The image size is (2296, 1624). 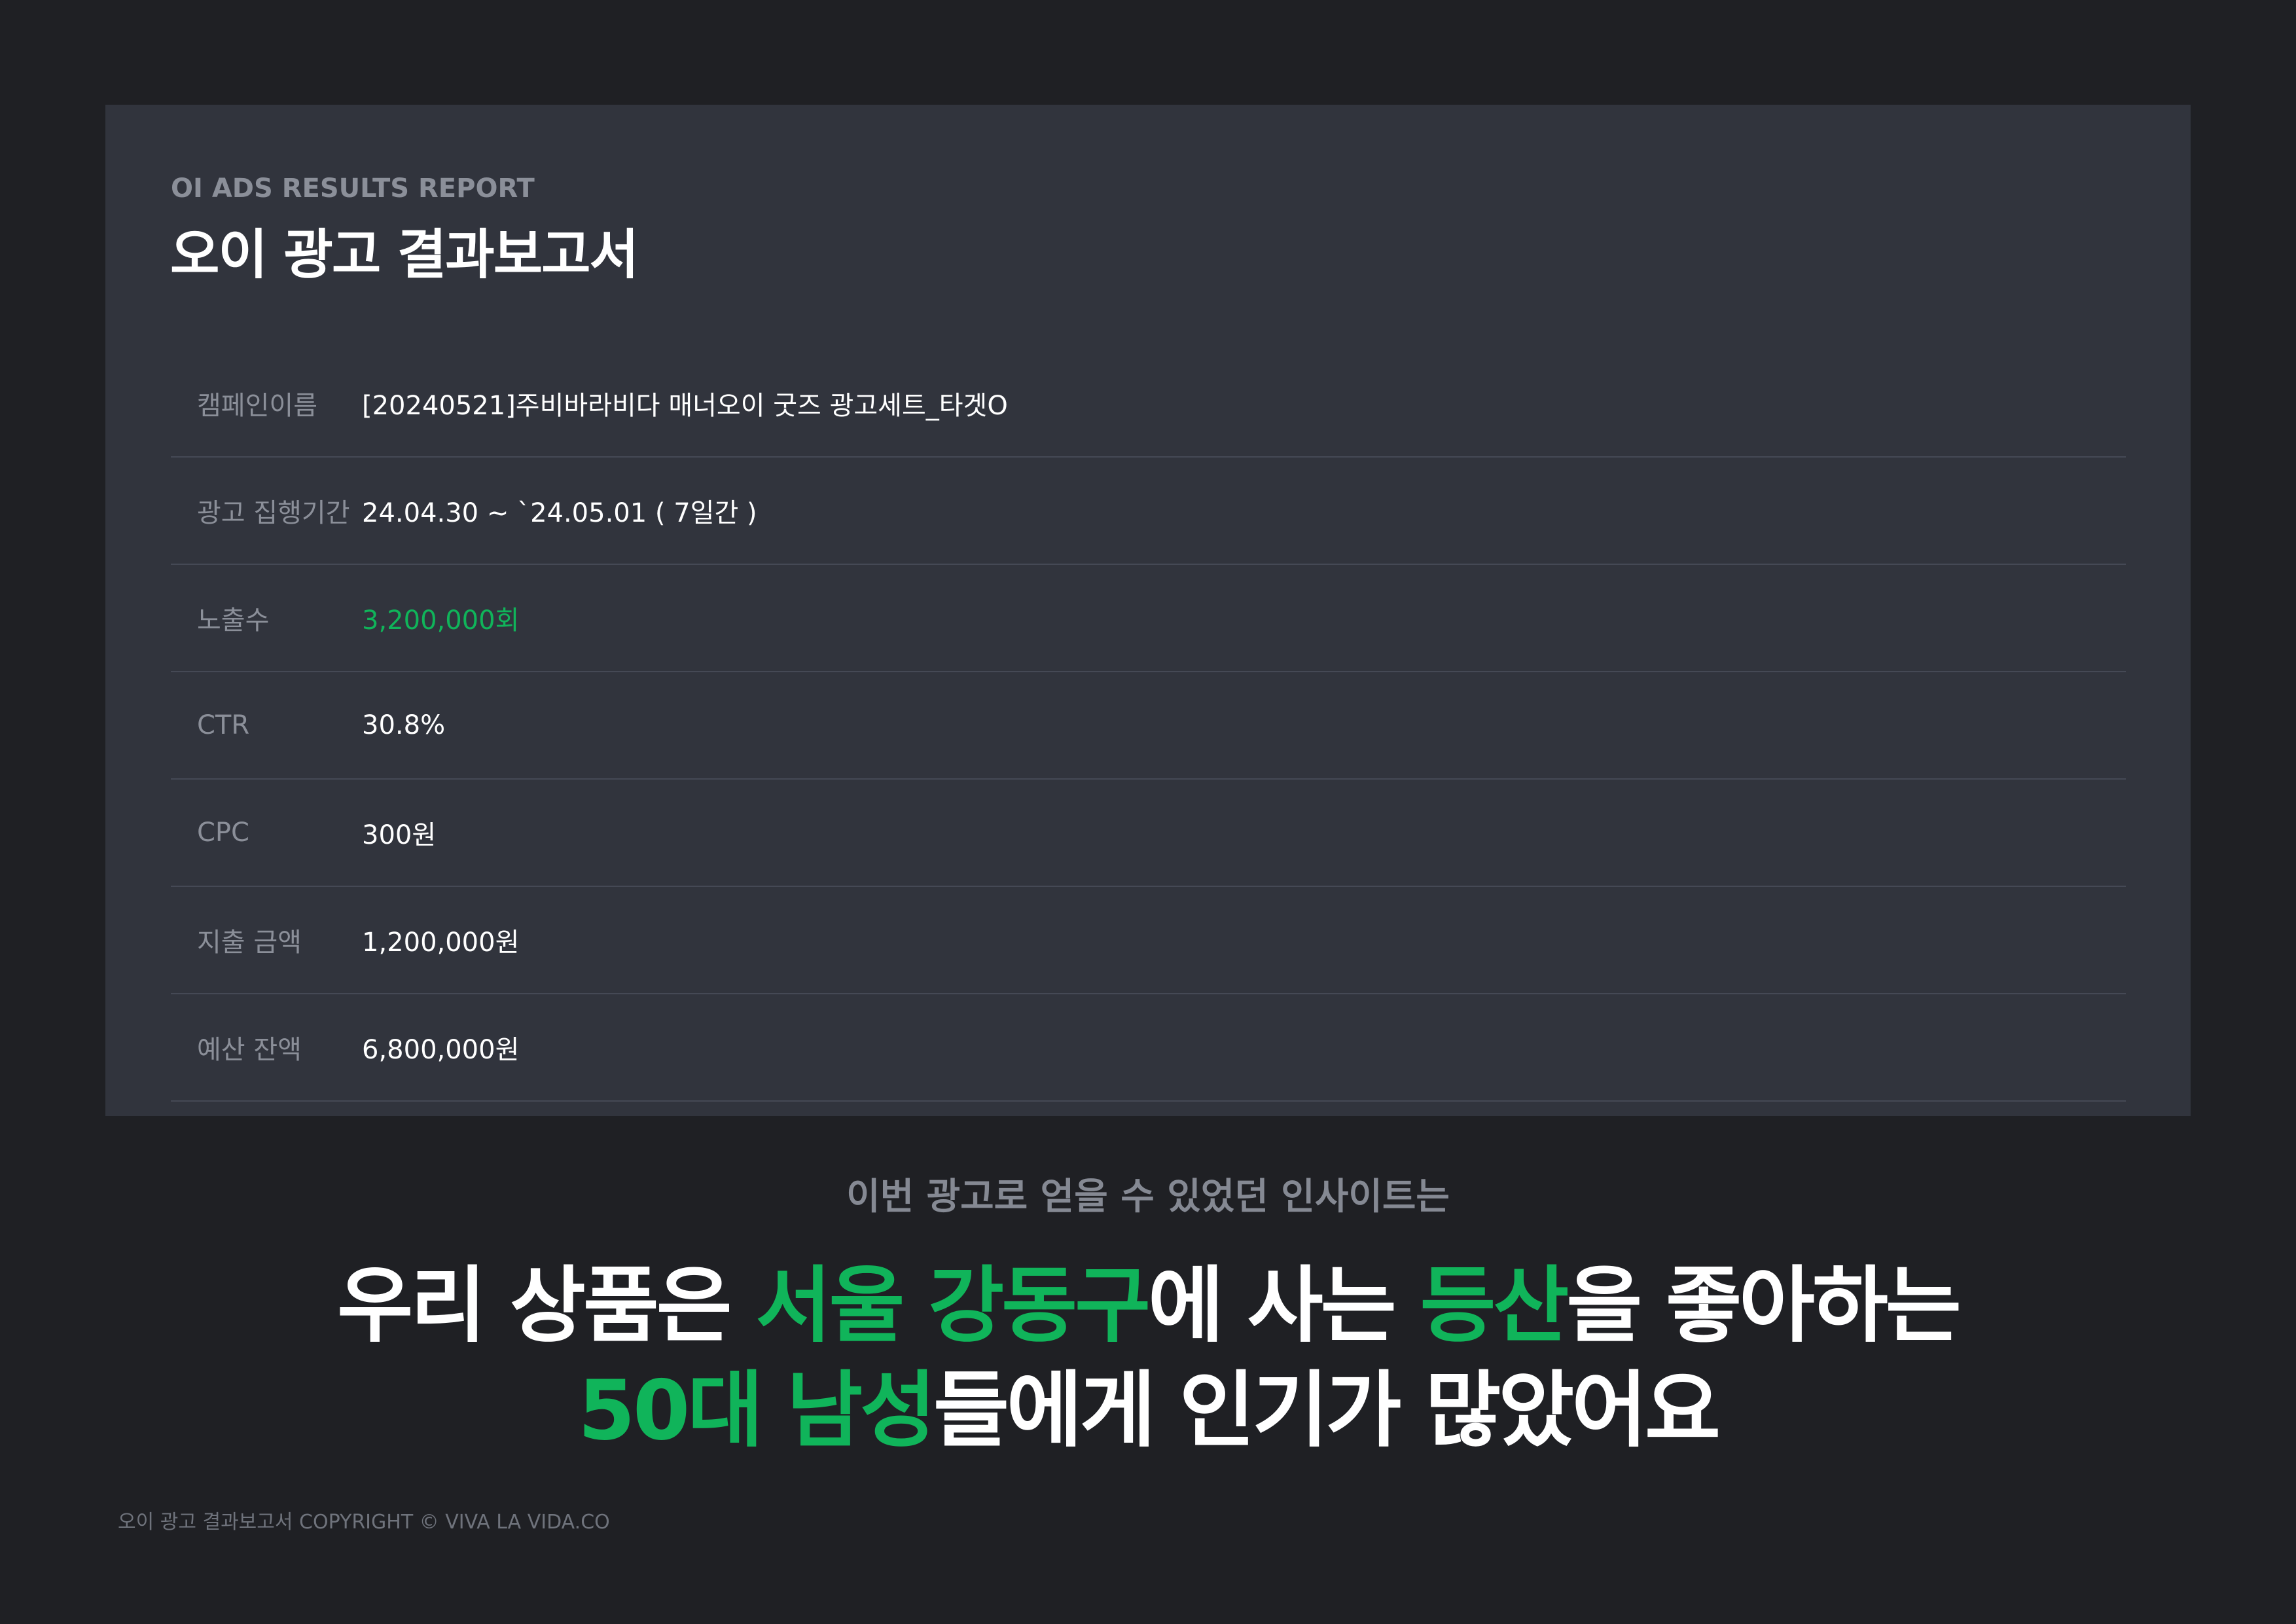 What do you see at coordinates (273, 513) in the screenshot?
I see `row-label: 광고 집행기간` at bounding box center [273, 513].